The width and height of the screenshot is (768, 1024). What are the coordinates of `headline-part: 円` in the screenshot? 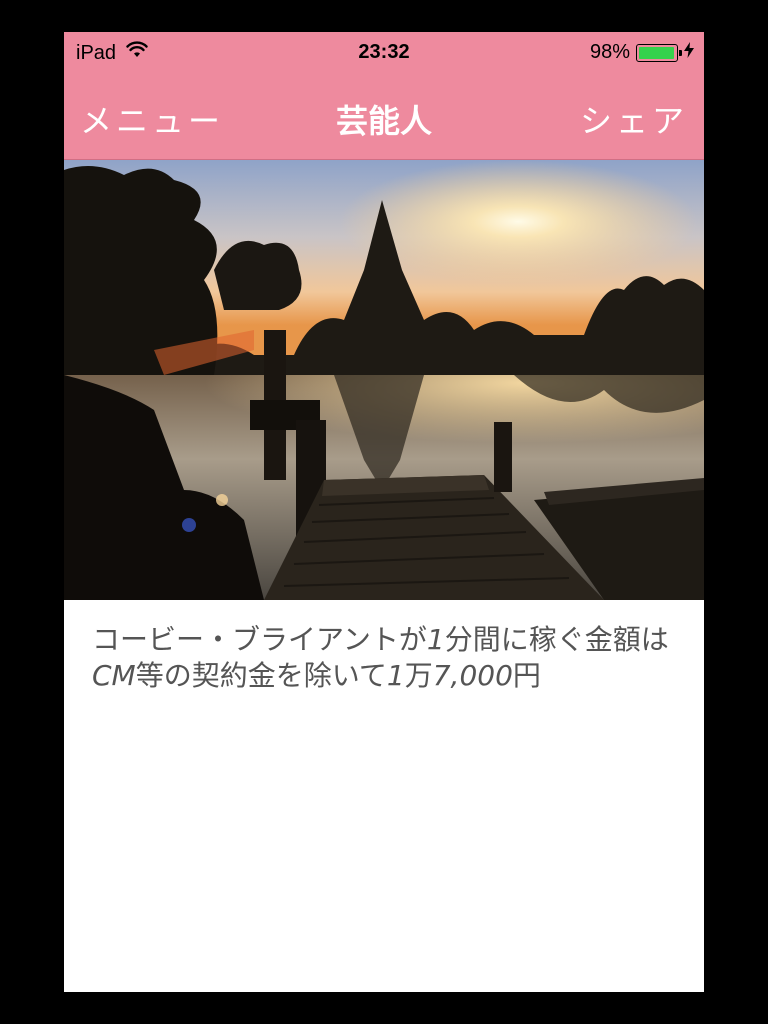 It's located at (526, 675).